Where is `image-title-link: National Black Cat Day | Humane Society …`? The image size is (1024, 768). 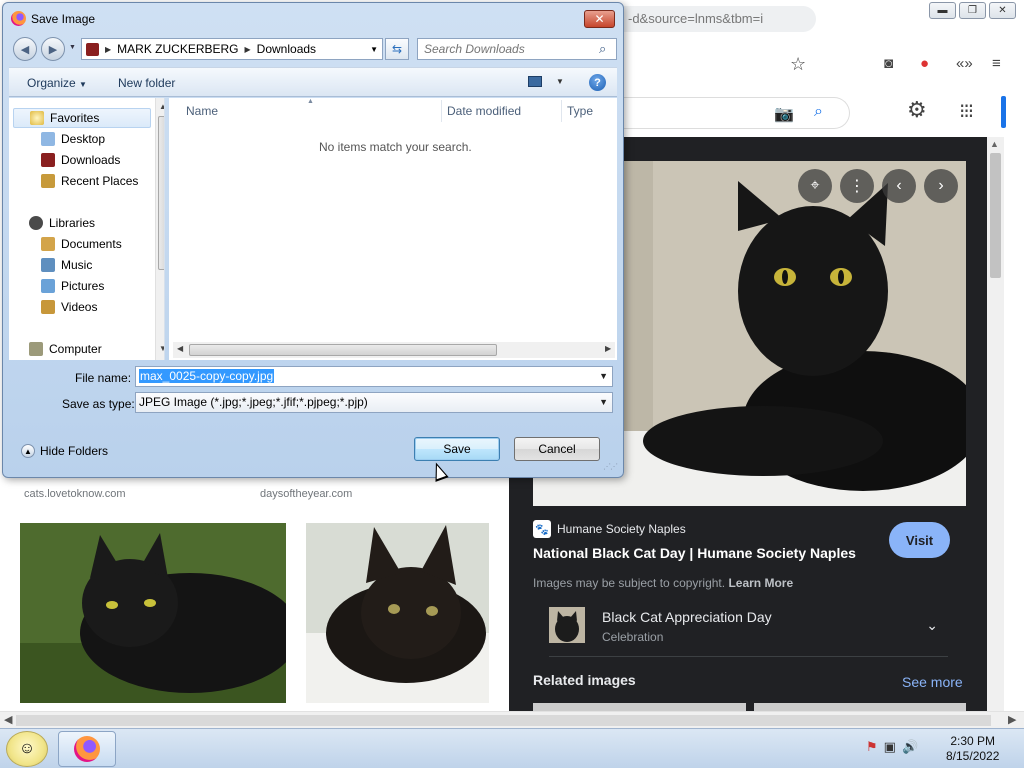
image-title-link: National Black Cat Day | Humane Society … is located at coordinates (694, 553).